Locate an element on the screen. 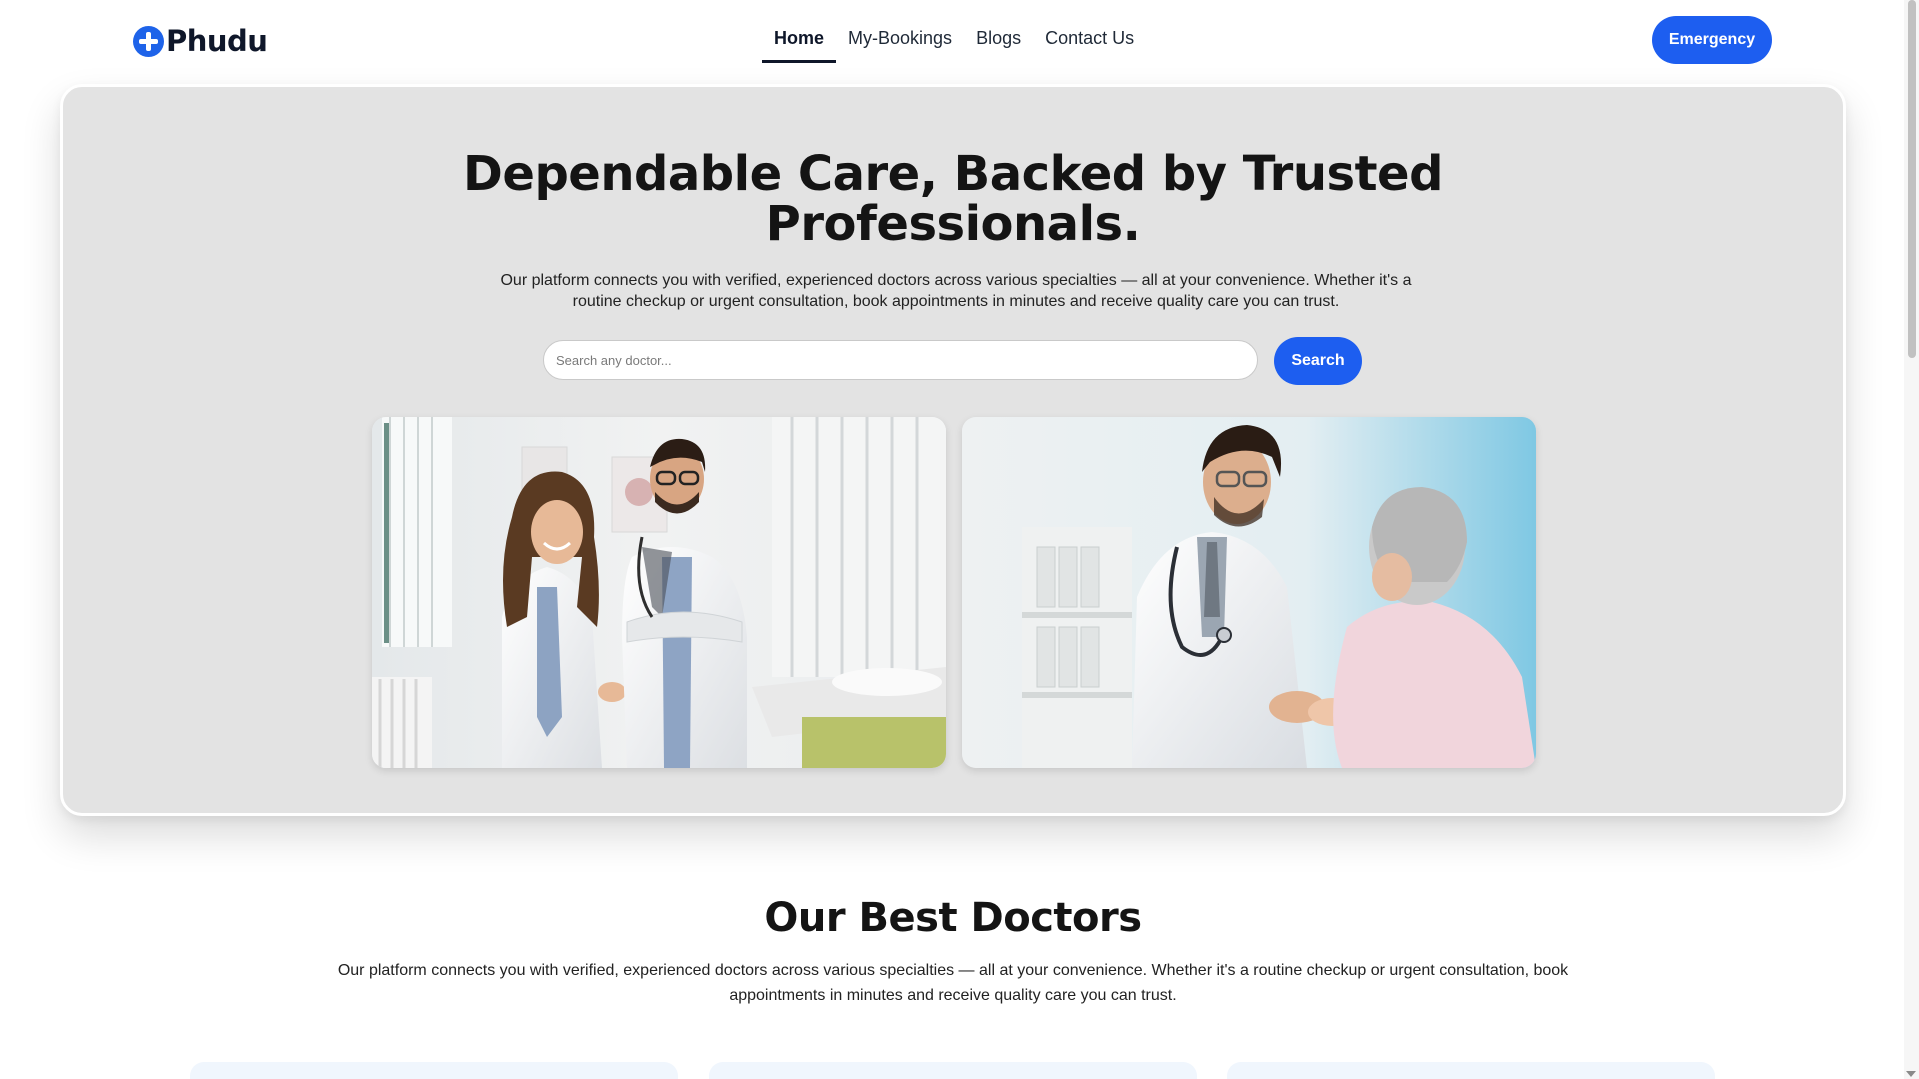 This screenshot has height=1079, width=1919. hero-title-line-1: Dependable Care, Backed by Trusted is located at coordinates (953, 174).